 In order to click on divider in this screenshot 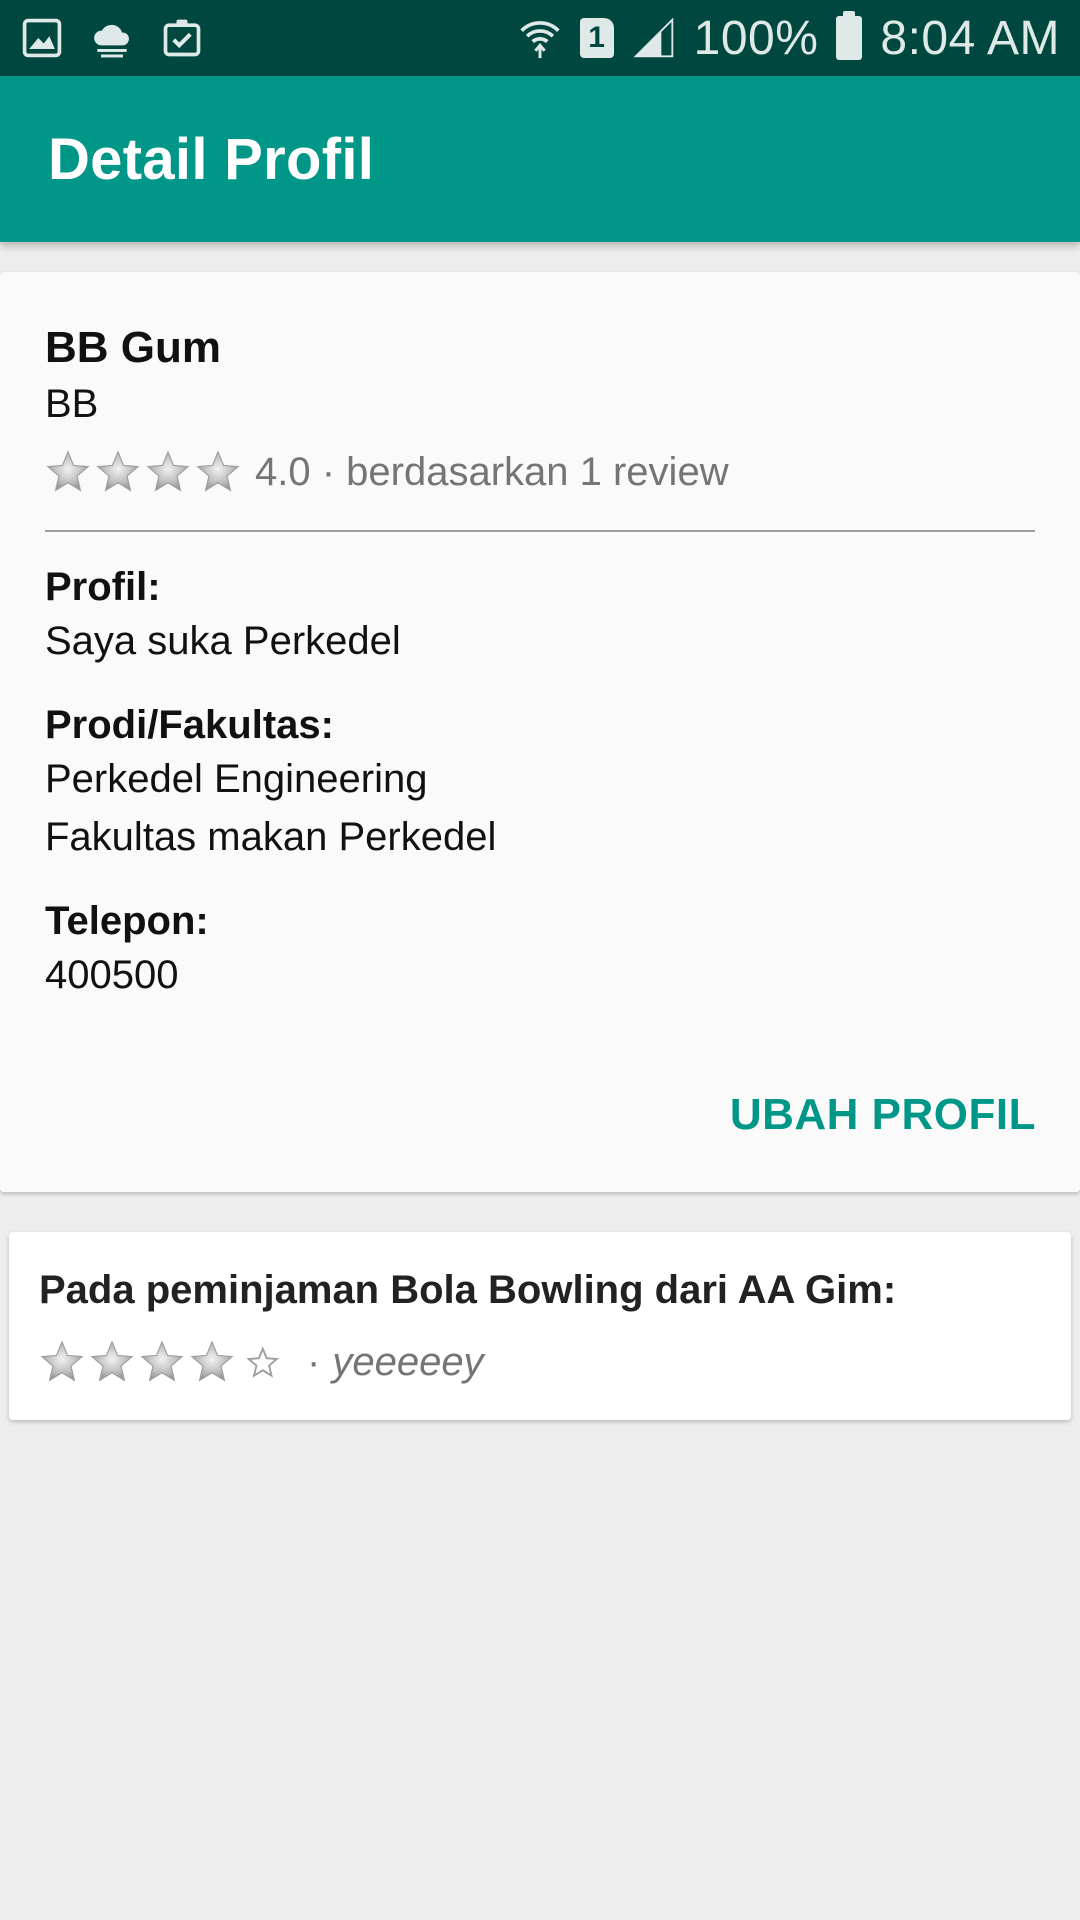, I will do `click(540, 531)`.